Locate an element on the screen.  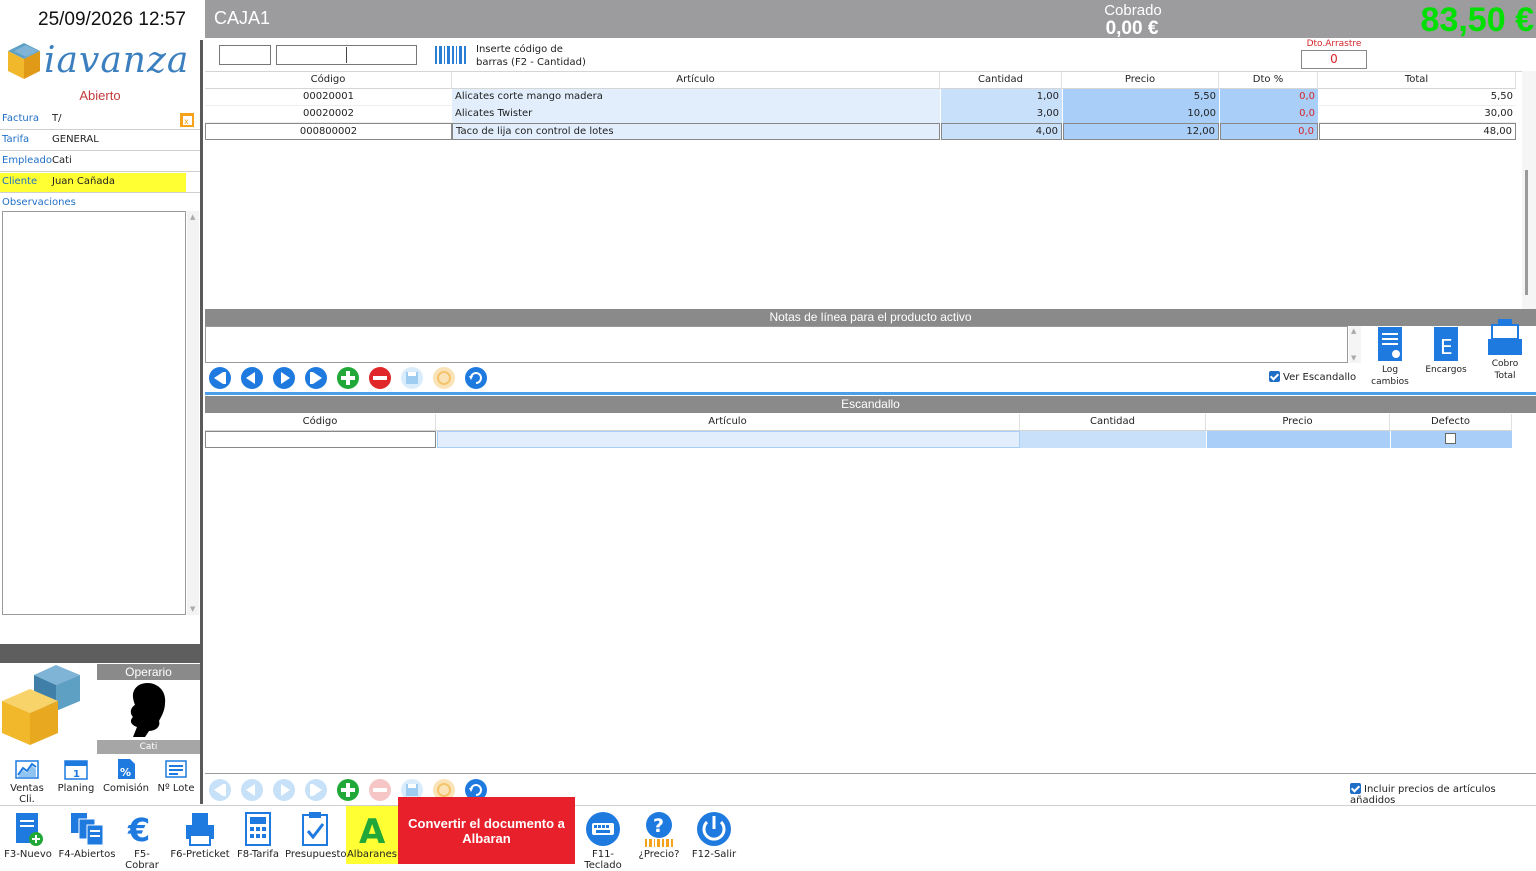
comision-button: % Comisión is located at coordinates (126, 776).